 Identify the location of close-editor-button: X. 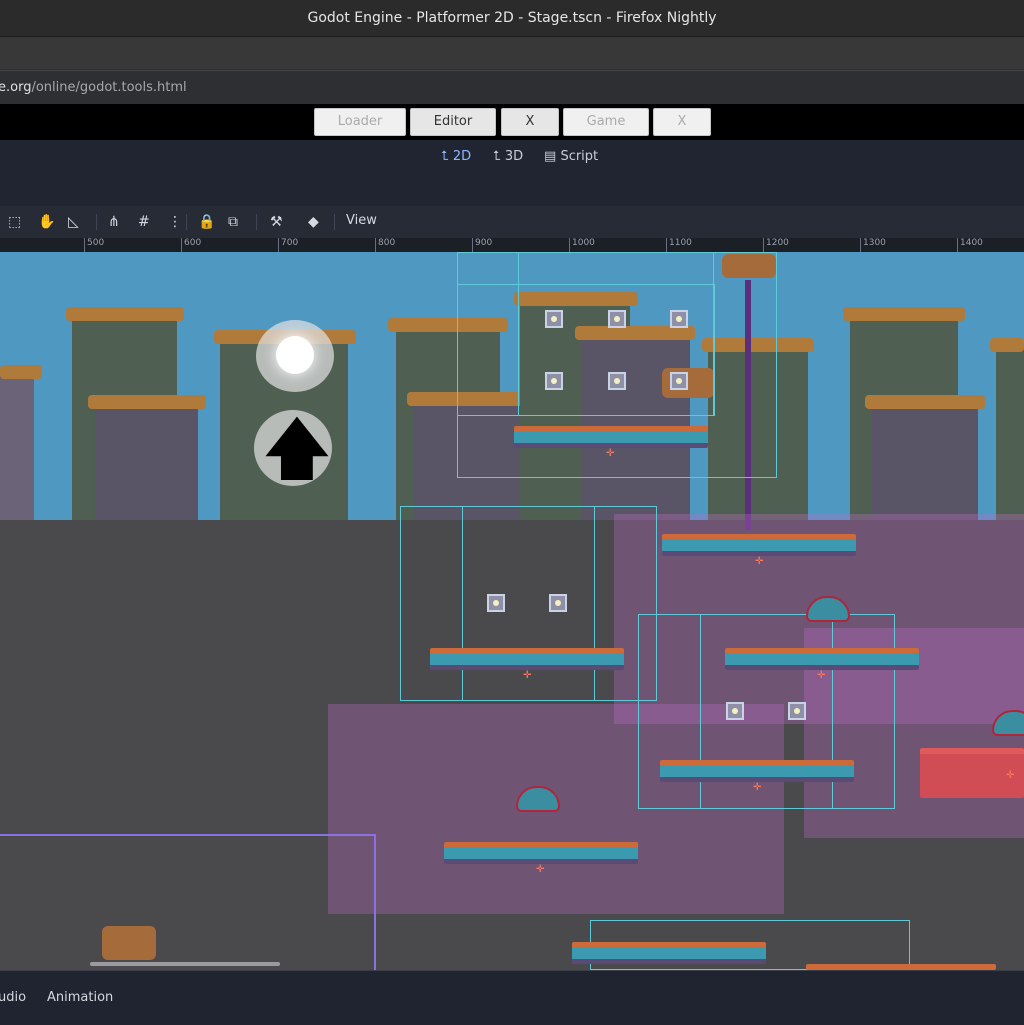
(530, 122).